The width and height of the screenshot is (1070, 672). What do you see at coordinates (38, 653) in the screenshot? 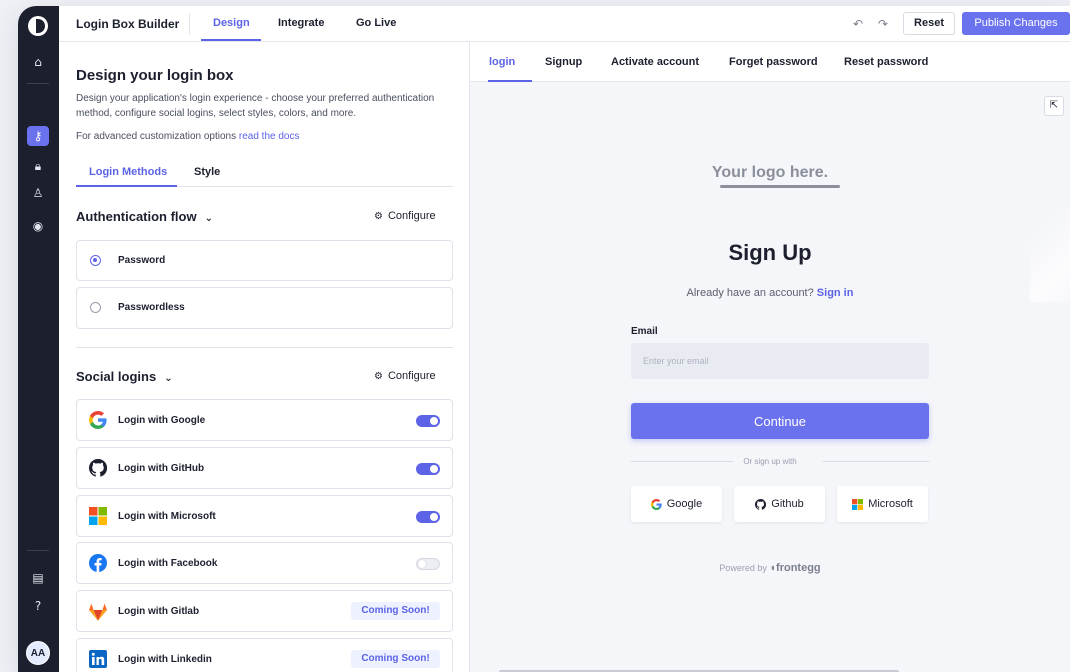
I see `avatar: AA` at bounding box center [38, 653].